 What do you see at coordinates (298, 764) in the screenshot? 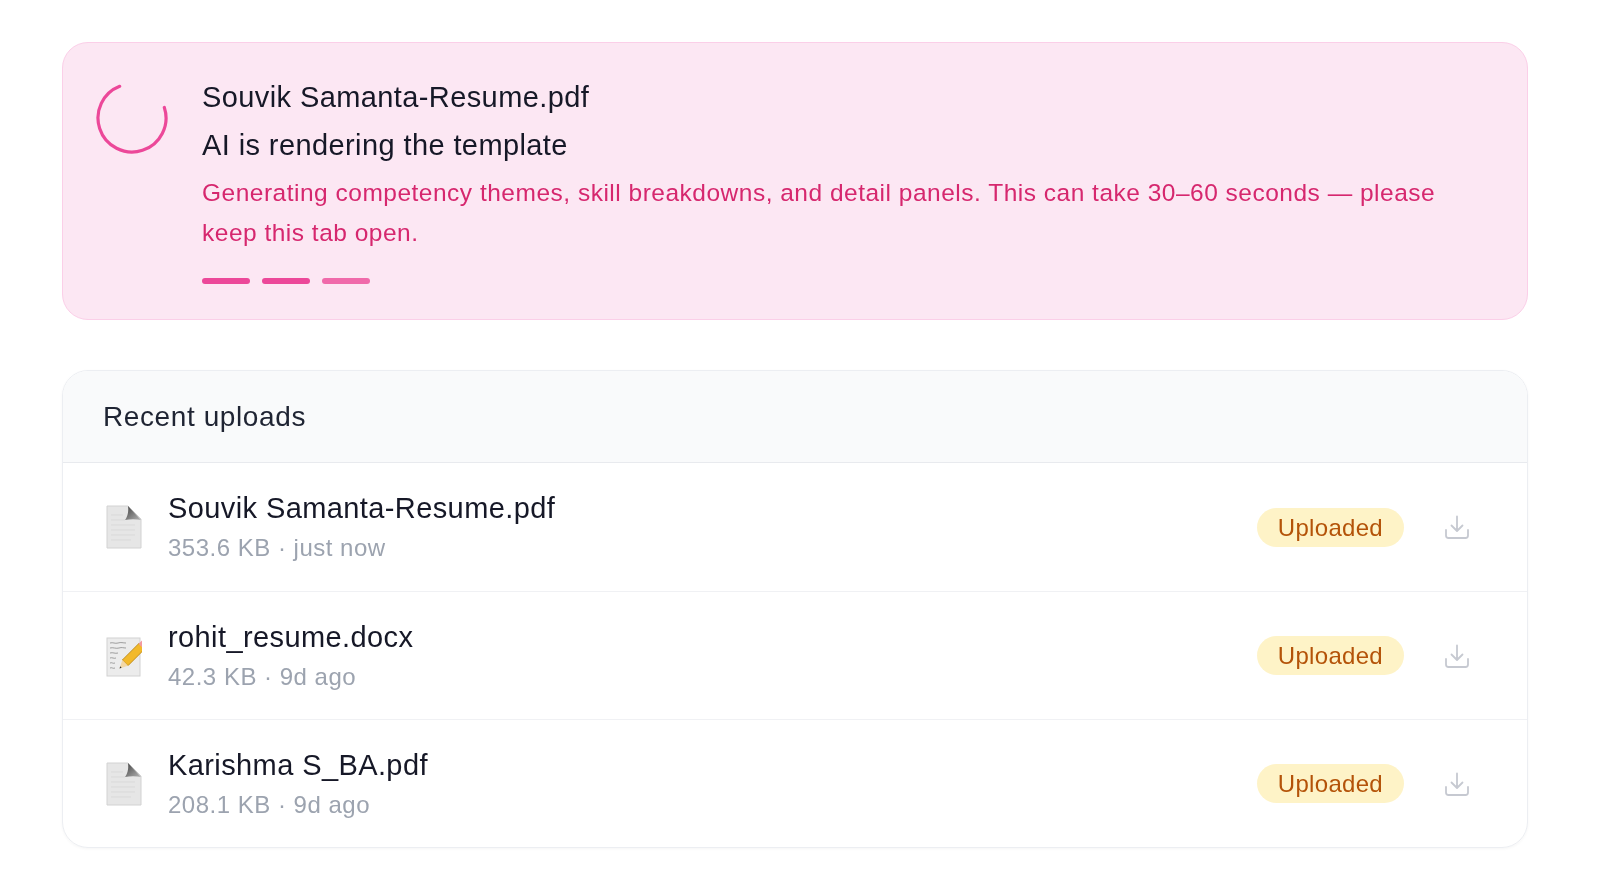
I see `file-name: Karishma S_BA.pdf` at bounding box center [298, 764].